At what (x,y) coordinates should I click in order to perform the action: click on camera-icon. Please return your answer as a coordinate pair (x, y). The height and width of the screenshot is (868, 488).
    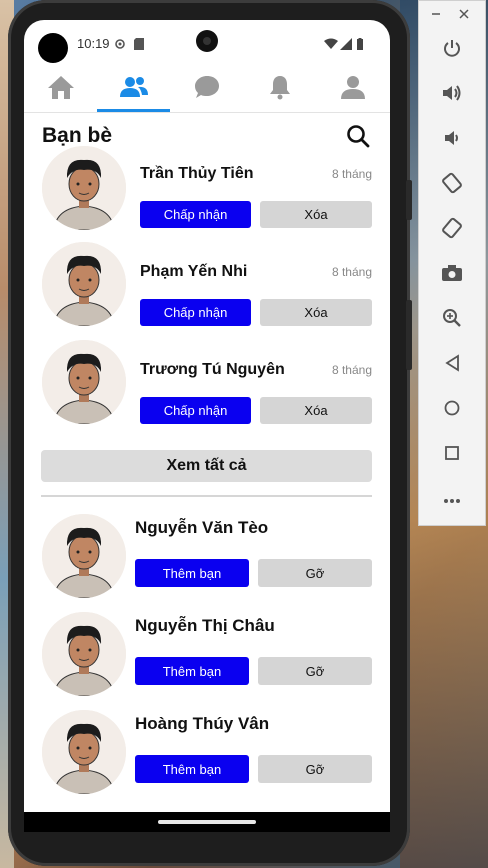
    Looking at the image, I should click on (452, 275).